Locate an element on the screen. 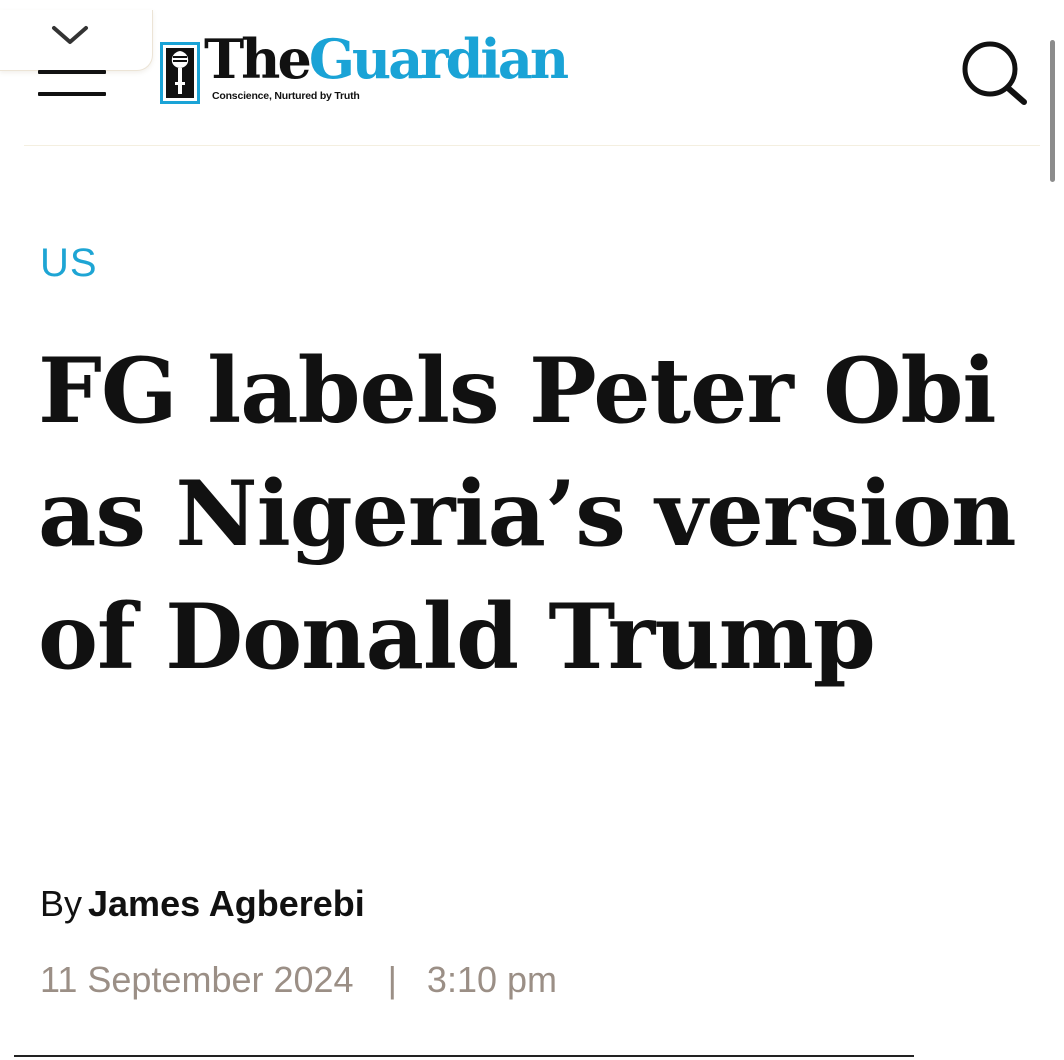  search-icon is located at coordinates (994, 73).